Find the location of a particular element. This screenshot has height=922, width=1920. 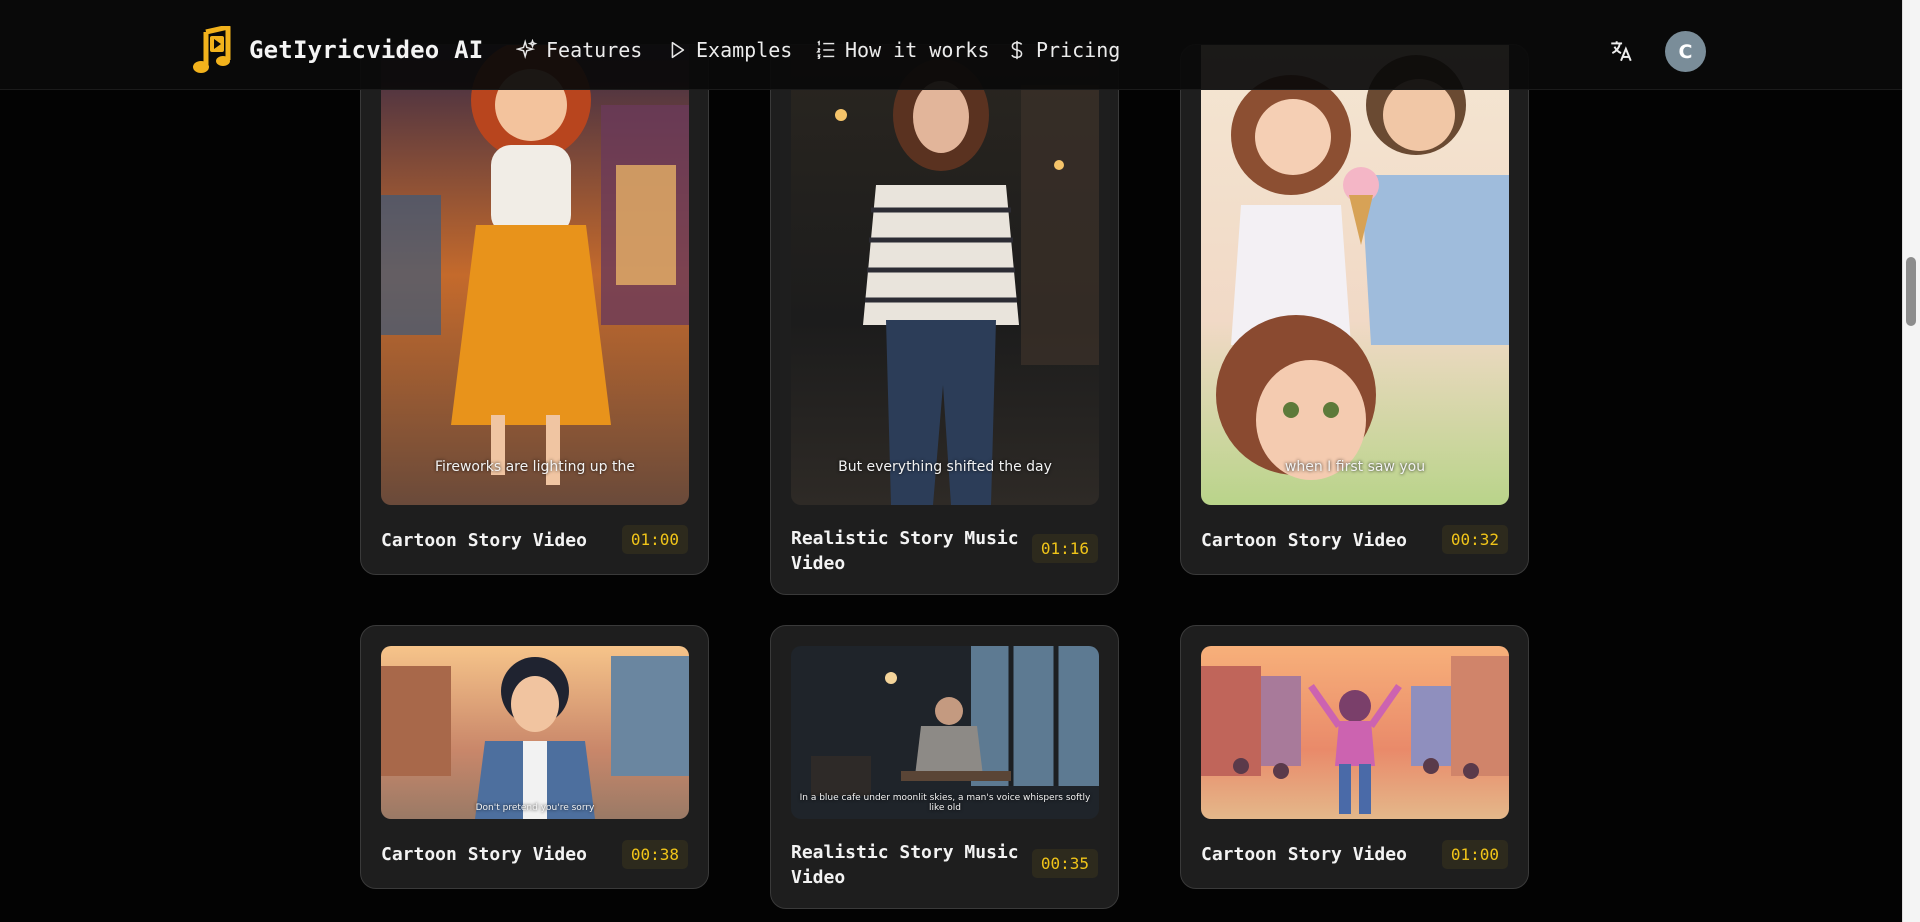

video-caption: Fireworks are lighting up the is located at coordinates (534, 467).